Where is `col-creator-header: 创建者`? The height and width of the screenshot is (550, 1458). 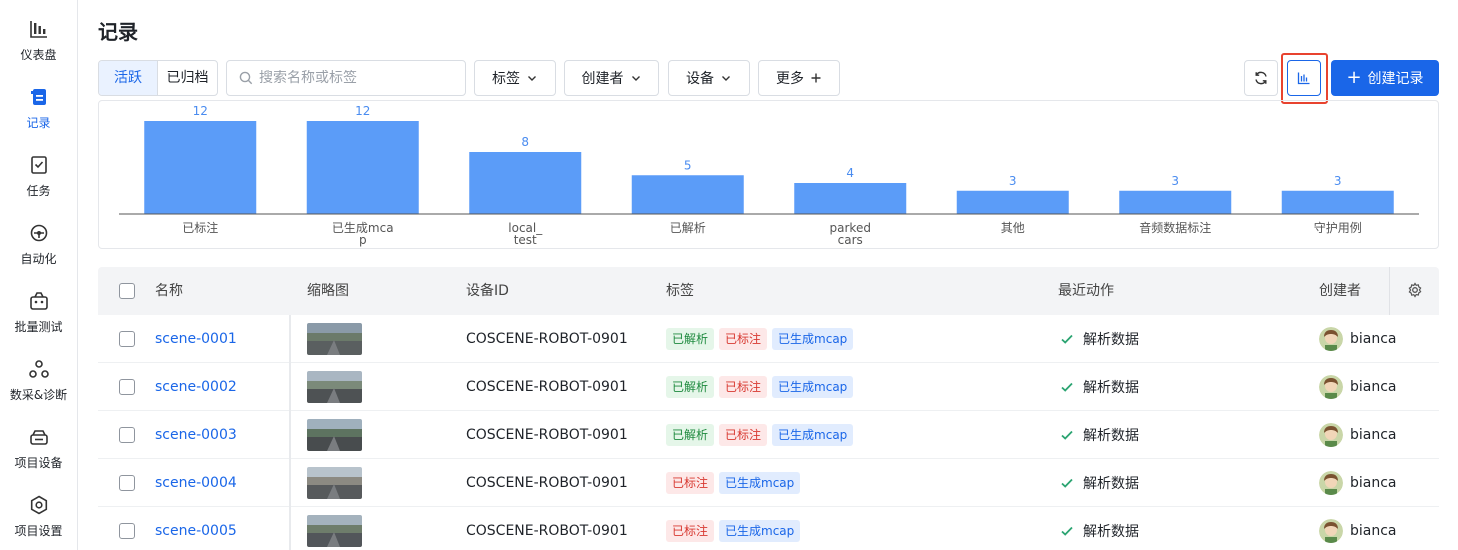
col-creator-header: 创建者 is located at coordinates (1340, 291).